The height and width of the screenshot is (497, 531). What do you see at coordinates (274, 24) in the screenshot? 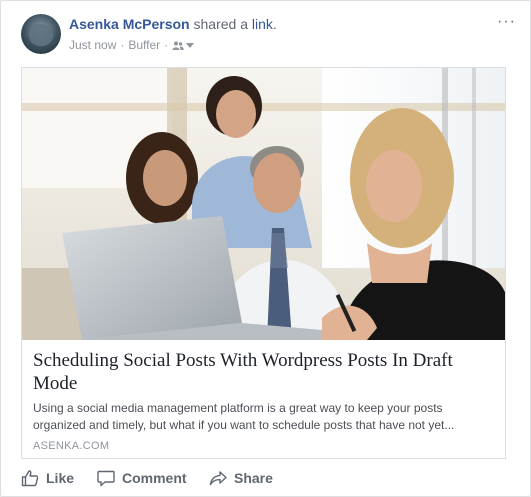
I see `header-period: .` at bounding box center [274, 24].